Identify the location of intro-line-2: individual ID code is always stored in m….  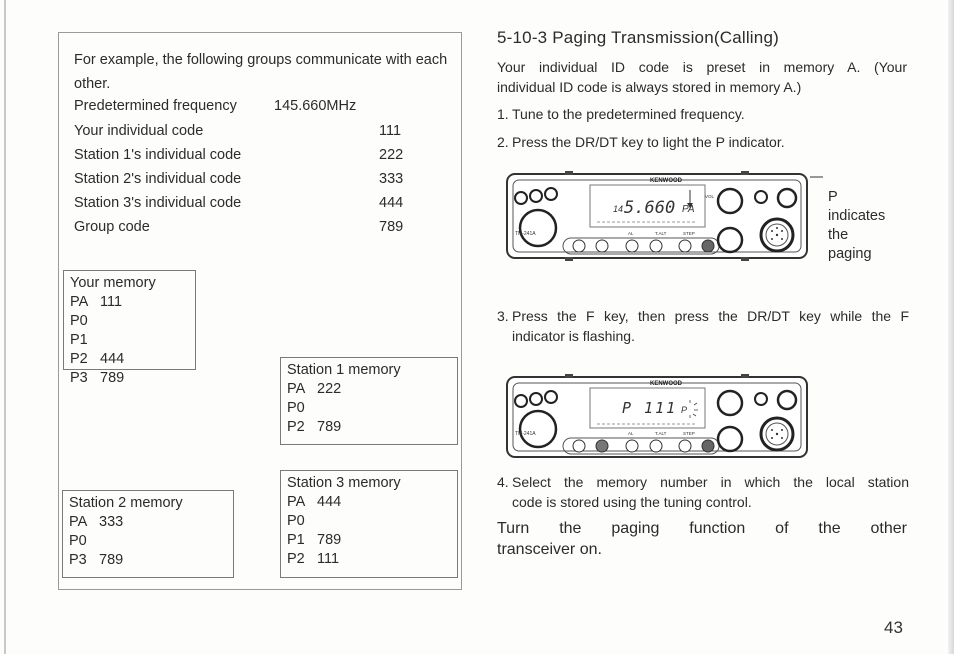
(649, 87).